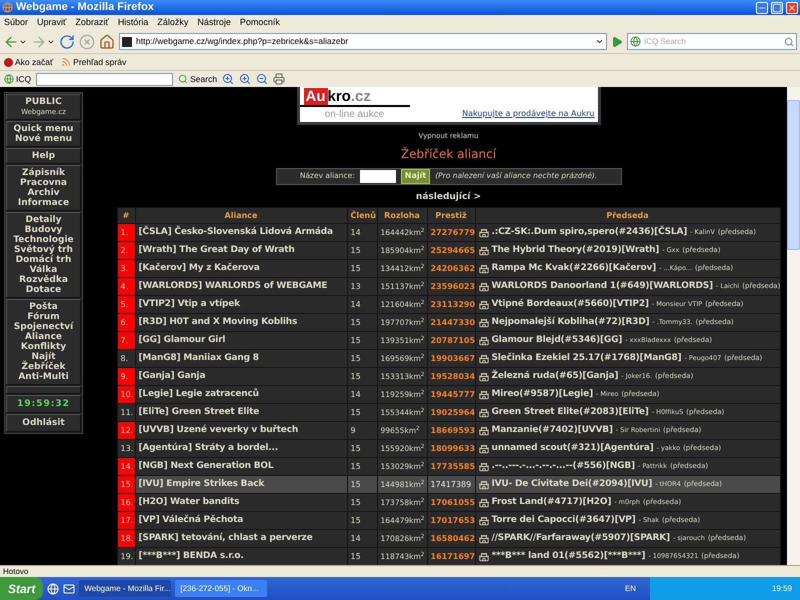  What do you see at coordinates (214, 23) in the screenshot?
I see `menu-item: Nástroje` at bounding box center [214, 23].